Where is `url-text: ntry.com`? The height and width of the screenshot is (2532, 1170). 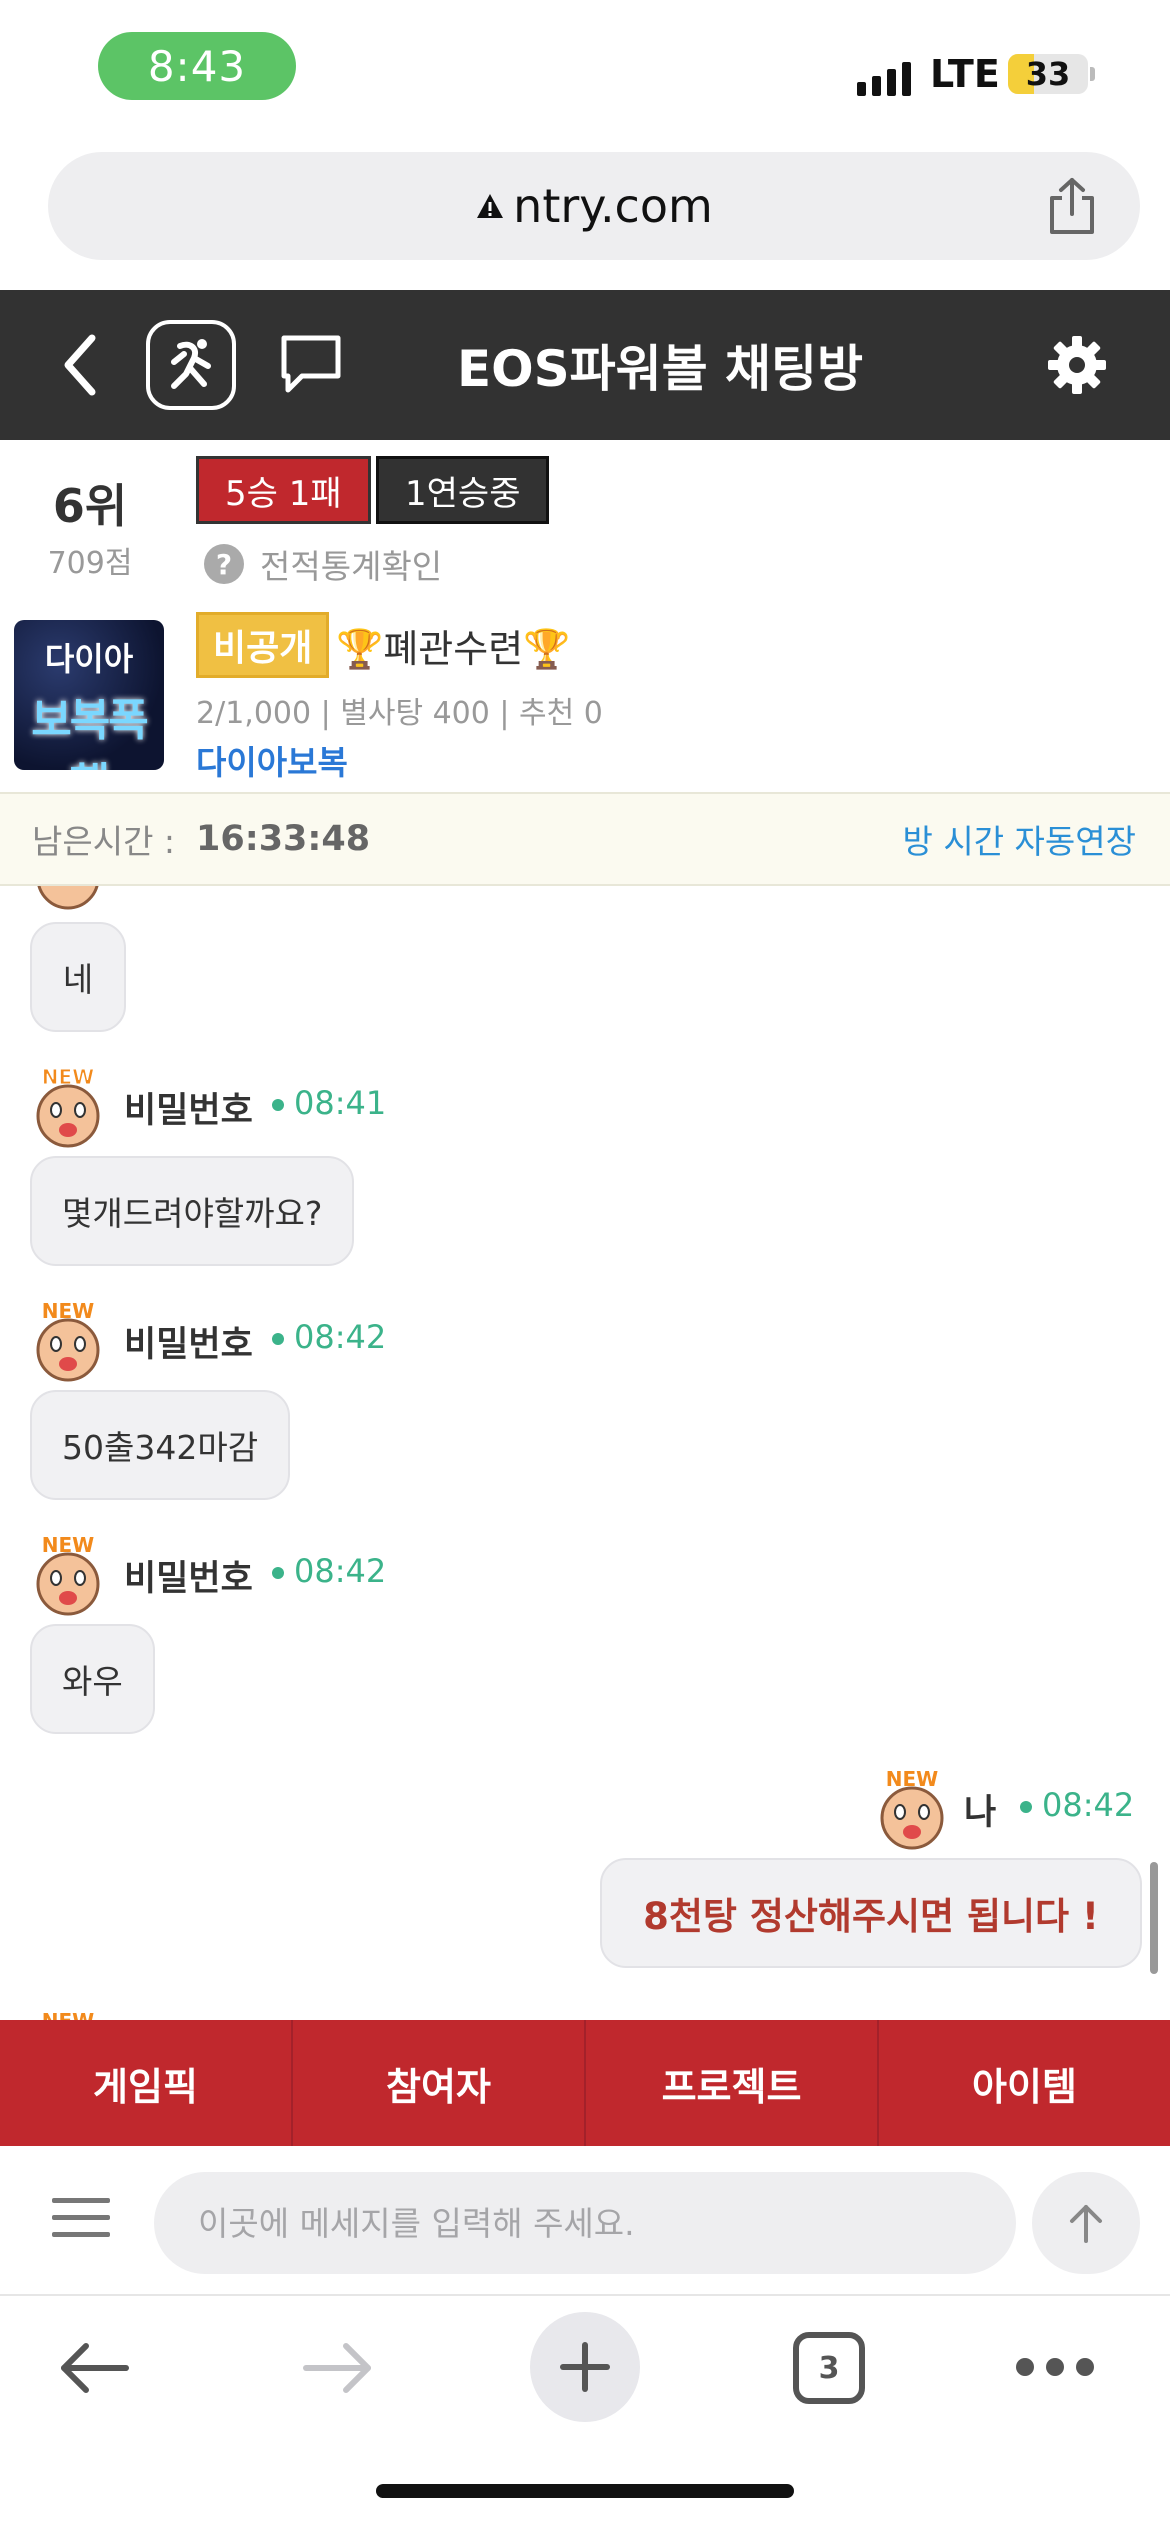 url-text: ntry.com is located at coordinates (613, 206).